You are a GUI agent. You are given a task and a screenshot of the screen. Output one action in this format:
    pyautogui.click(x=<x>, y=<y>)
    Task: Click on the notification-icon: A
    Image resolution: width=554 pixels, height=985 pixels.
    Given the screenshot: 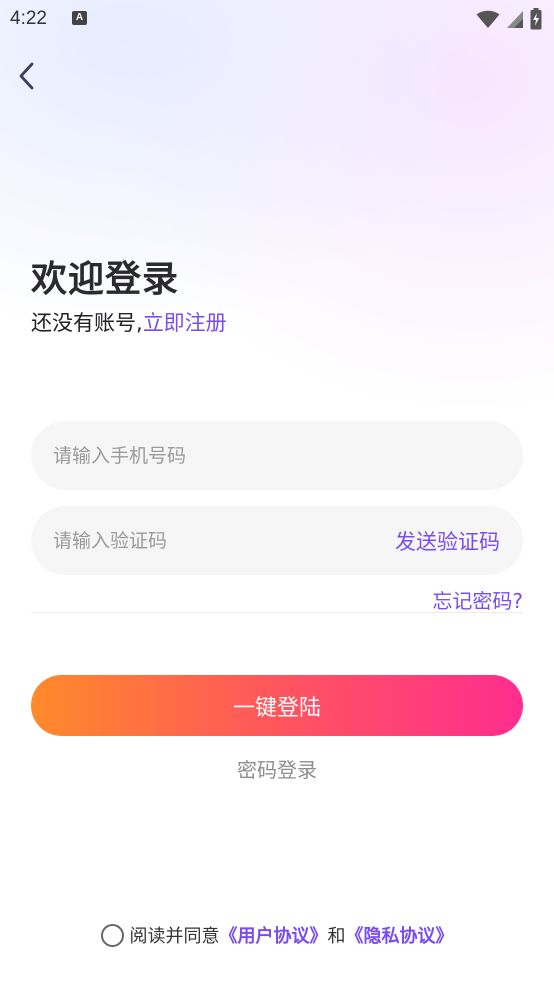 What is the action you would take?
    pyautogui.click(x=79, y=18)
    